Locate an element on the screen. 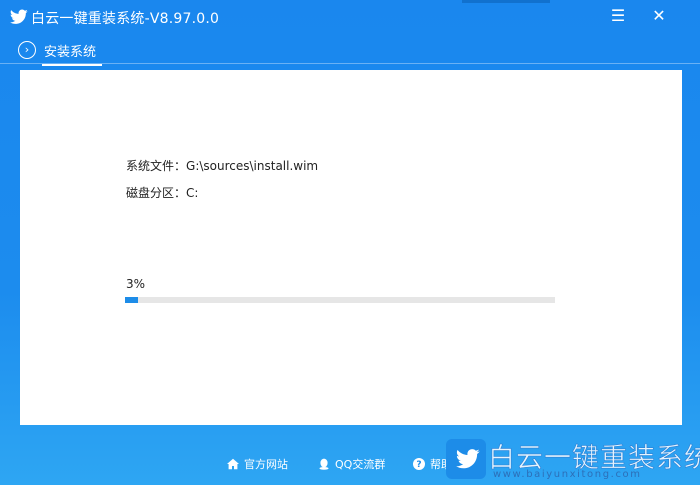 This screenshot has height=485, width=700. qq-group-link: QQ交流群 is located at coordinates (351, 464).